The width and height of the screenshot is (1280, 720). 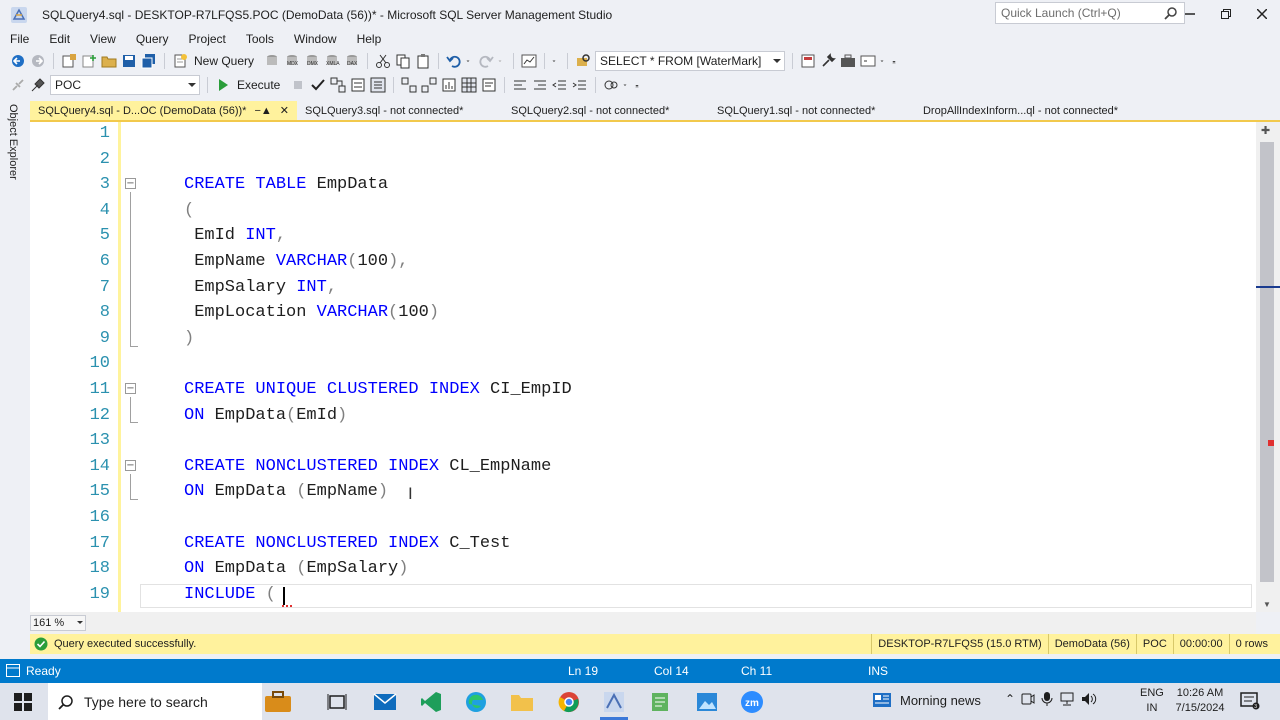 What do you see at coordinates (1047, 699) in the screenshot?
I see `microphone-icon` at bounding box center [1047, 699].